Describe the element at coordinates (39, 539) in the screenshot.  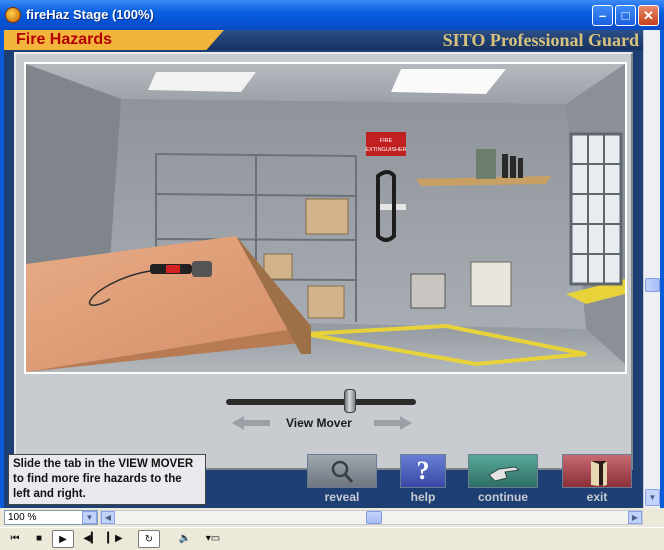
I see `stop-icon: ■` at that location.